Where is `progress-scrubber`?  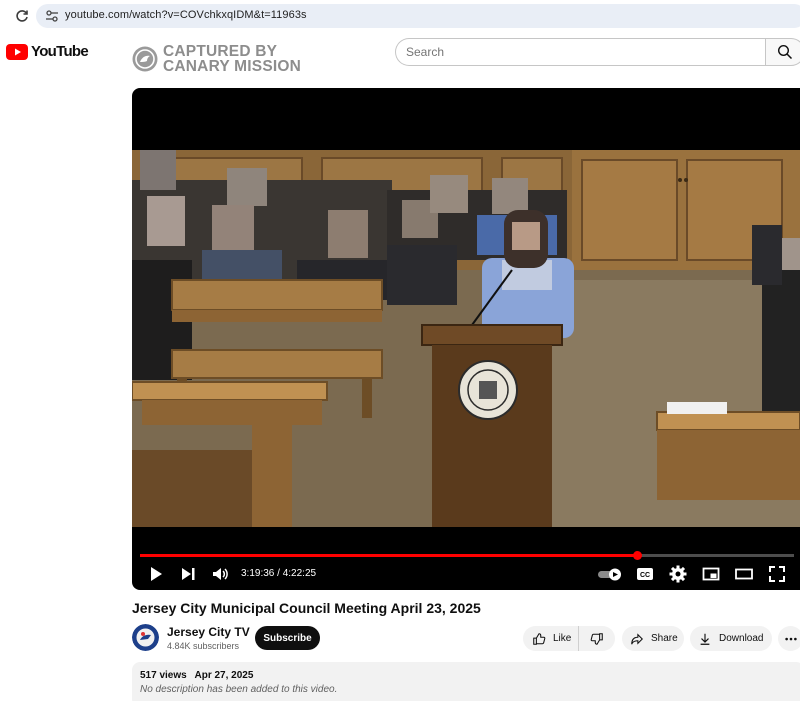 progress-scrubber is located at coordinates (638, 555).